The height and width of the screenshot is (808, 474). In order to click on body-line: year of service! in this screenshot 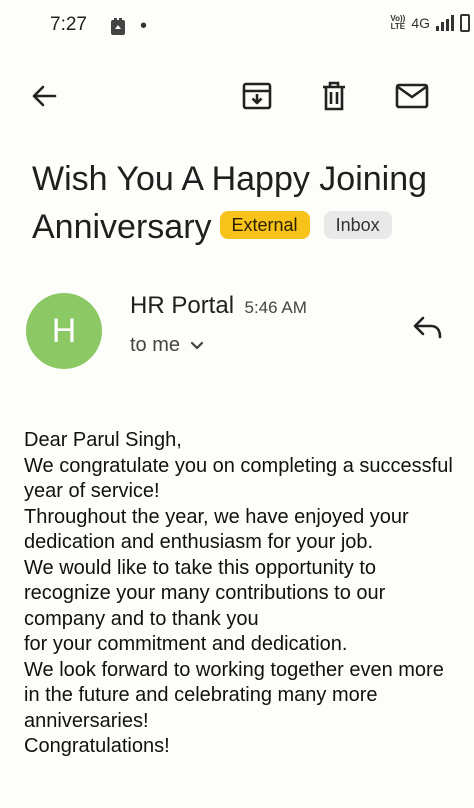, I will do `click(92, 491)`.